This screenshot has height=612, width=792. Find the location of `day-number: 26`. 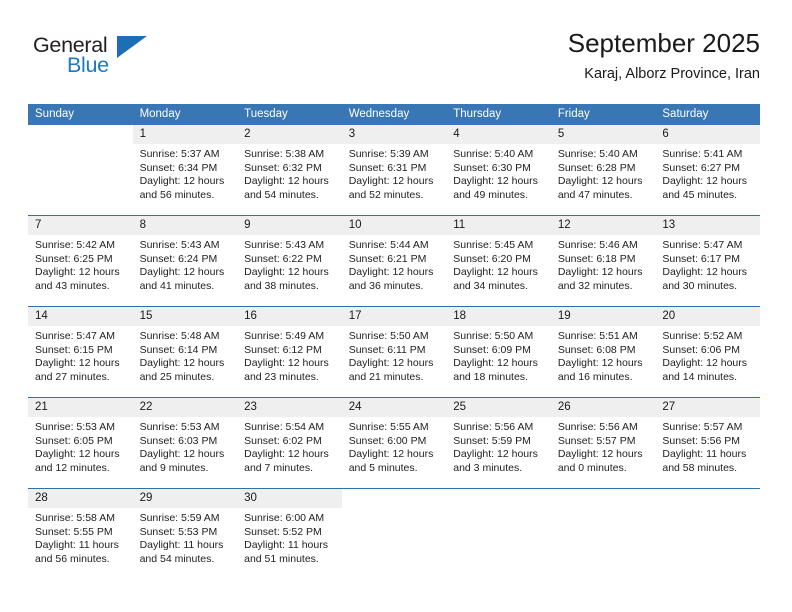

day-number: 26 is located at coordinates (603, 407).